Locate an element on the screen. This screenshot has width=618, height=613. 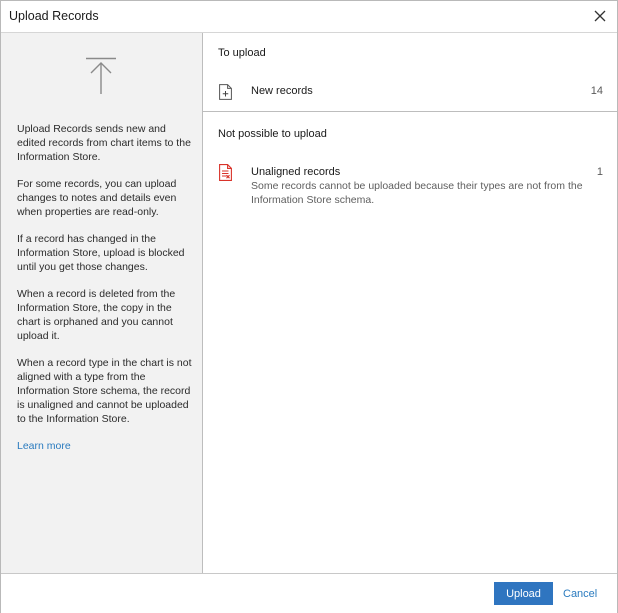
new-record-icon is located at coordinates (225, 94).